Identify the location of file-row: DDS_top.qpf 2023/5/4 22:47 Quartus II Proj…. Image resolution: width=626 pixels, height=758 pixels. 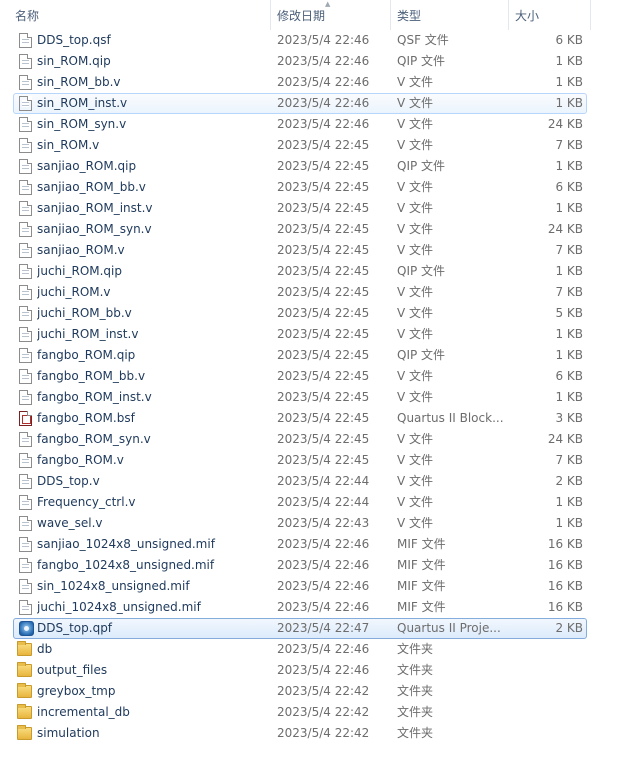
(300, 628).